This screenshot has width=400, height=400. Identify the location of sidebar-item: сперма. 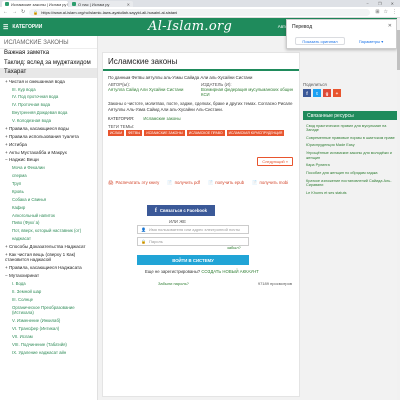
(48, 176).